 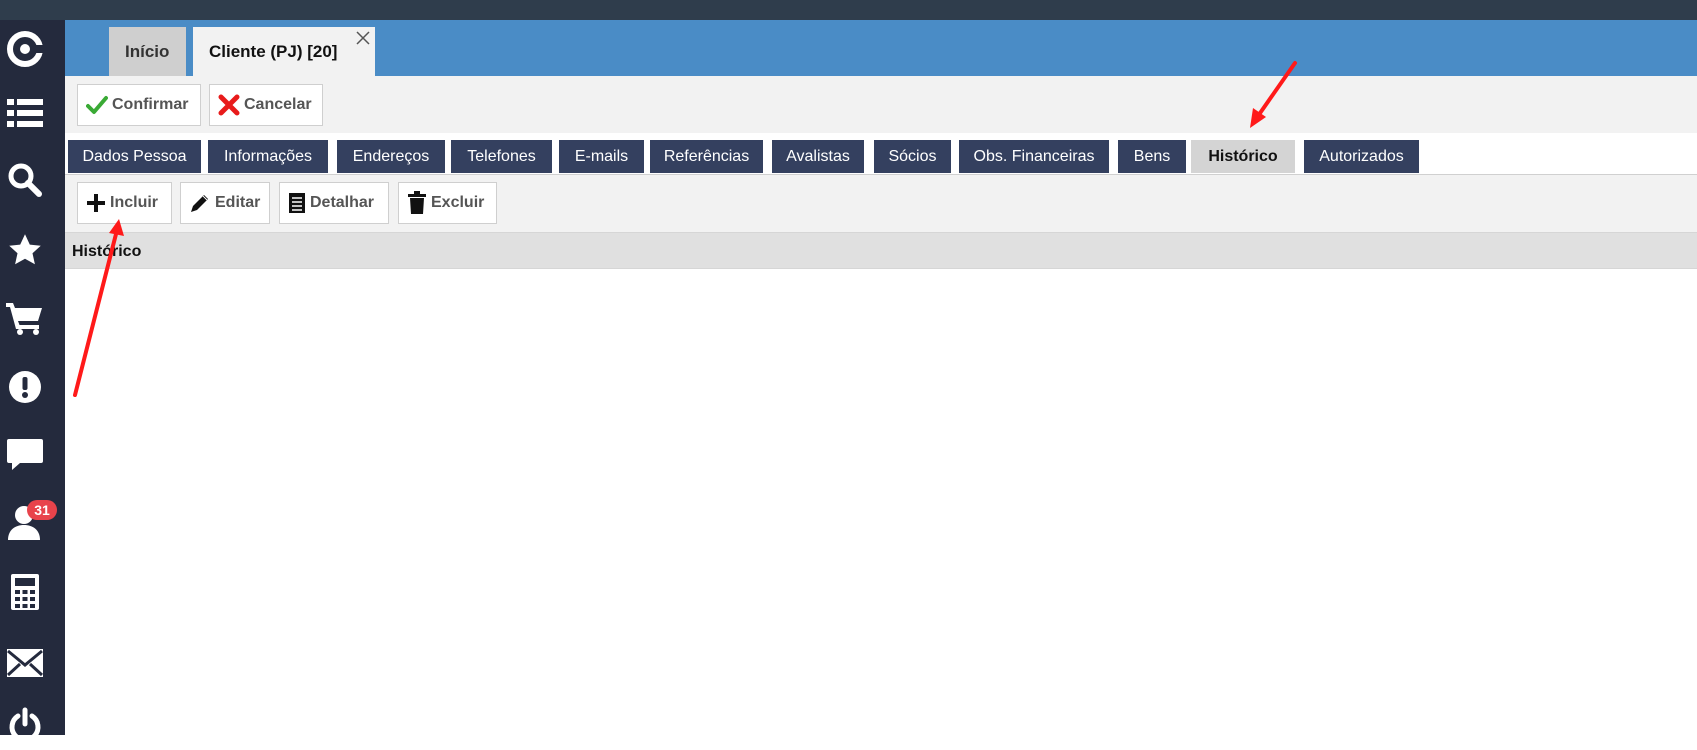 What do you see at coordinates (25, 113) in the screenshot?
I see `list-icon` at bounding box center [25, 113].